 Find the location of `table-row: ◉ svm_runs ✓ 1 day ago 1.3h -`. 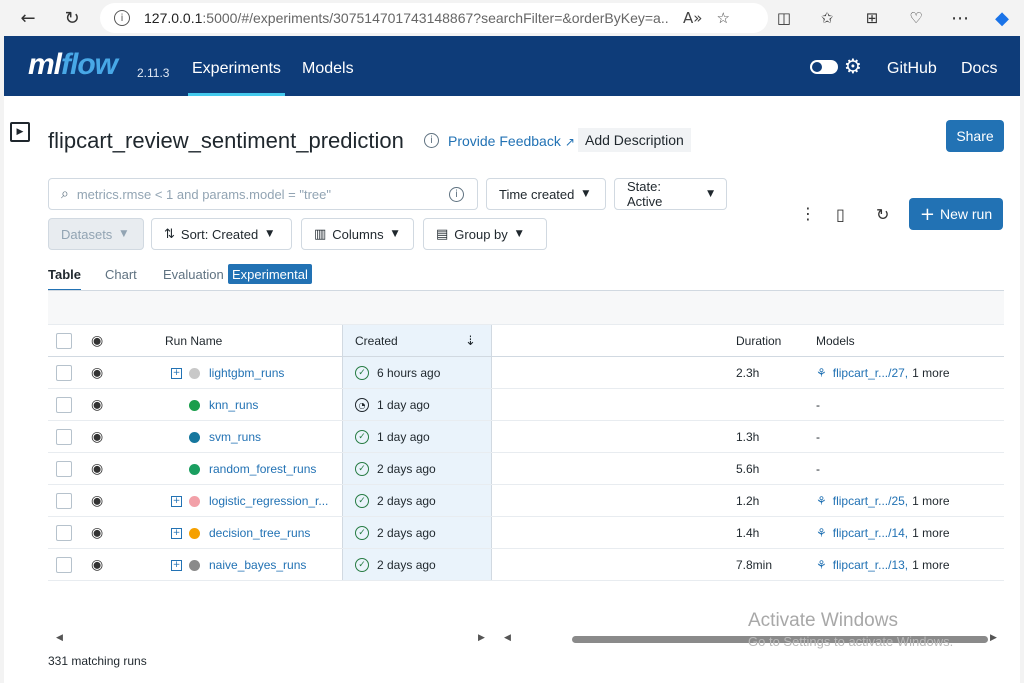

table-row: ◉ svm_runs ✓ 1 day ago 1.3h - is located at coordinates (526, 437).